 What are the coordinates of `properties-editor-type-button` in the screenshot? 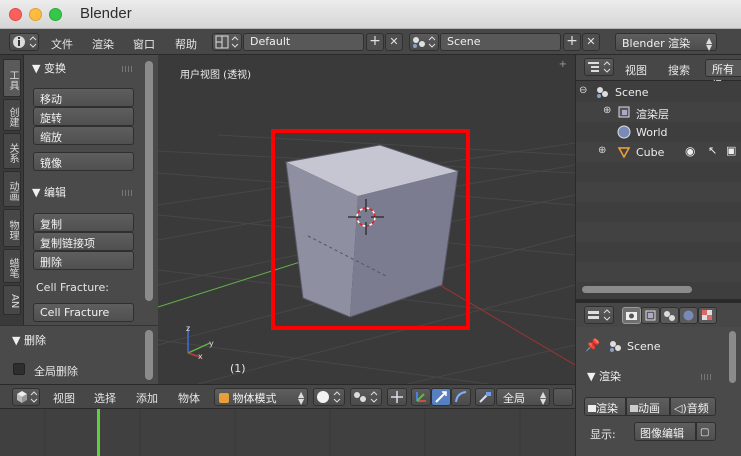 It's located at (599, 315).